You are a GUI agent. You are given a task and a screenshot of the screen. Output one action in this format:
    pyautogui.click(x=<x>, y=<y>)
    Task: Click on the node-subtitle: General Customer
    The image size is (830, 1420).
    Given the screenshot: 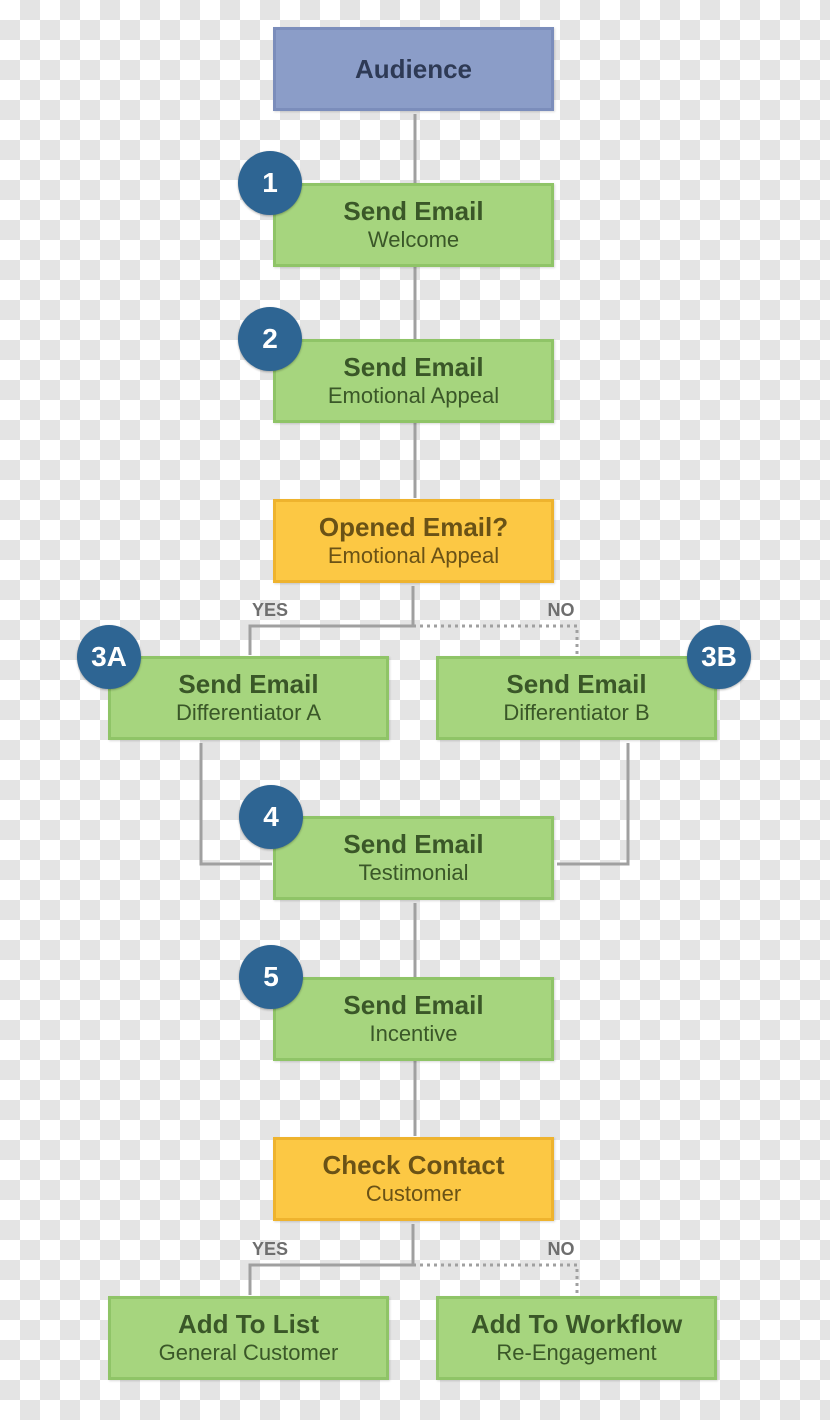 What is the action you would take?
    pyautogui.click(x=248, y=1352)
    